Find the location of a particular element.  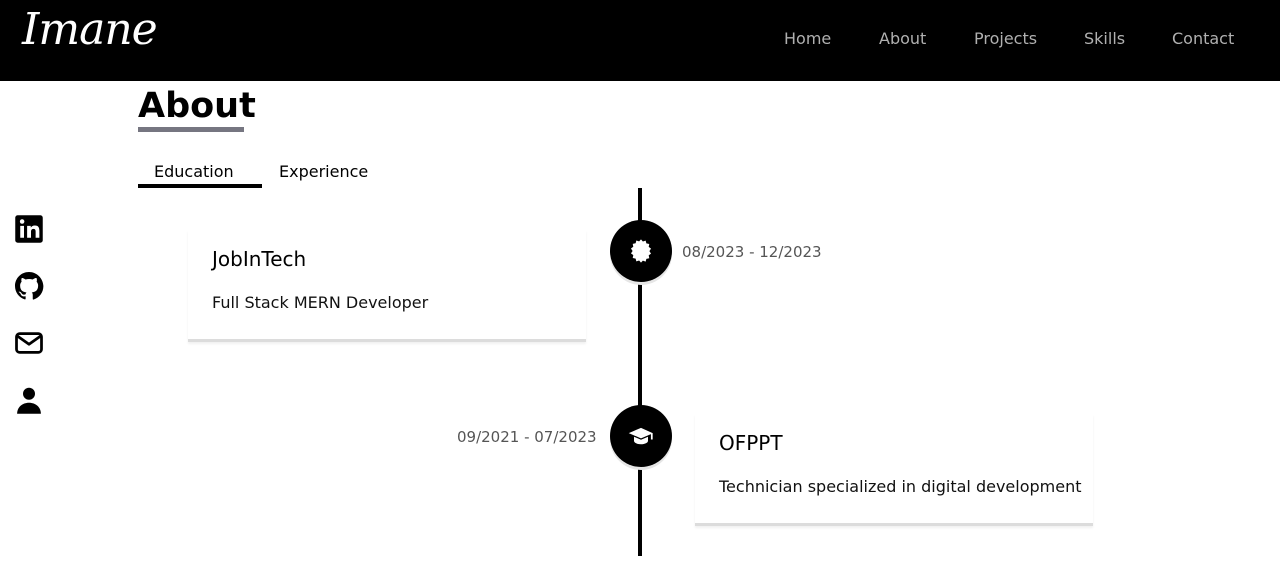

nav-link-contact: Contact is located at coordinates (1203, 38).